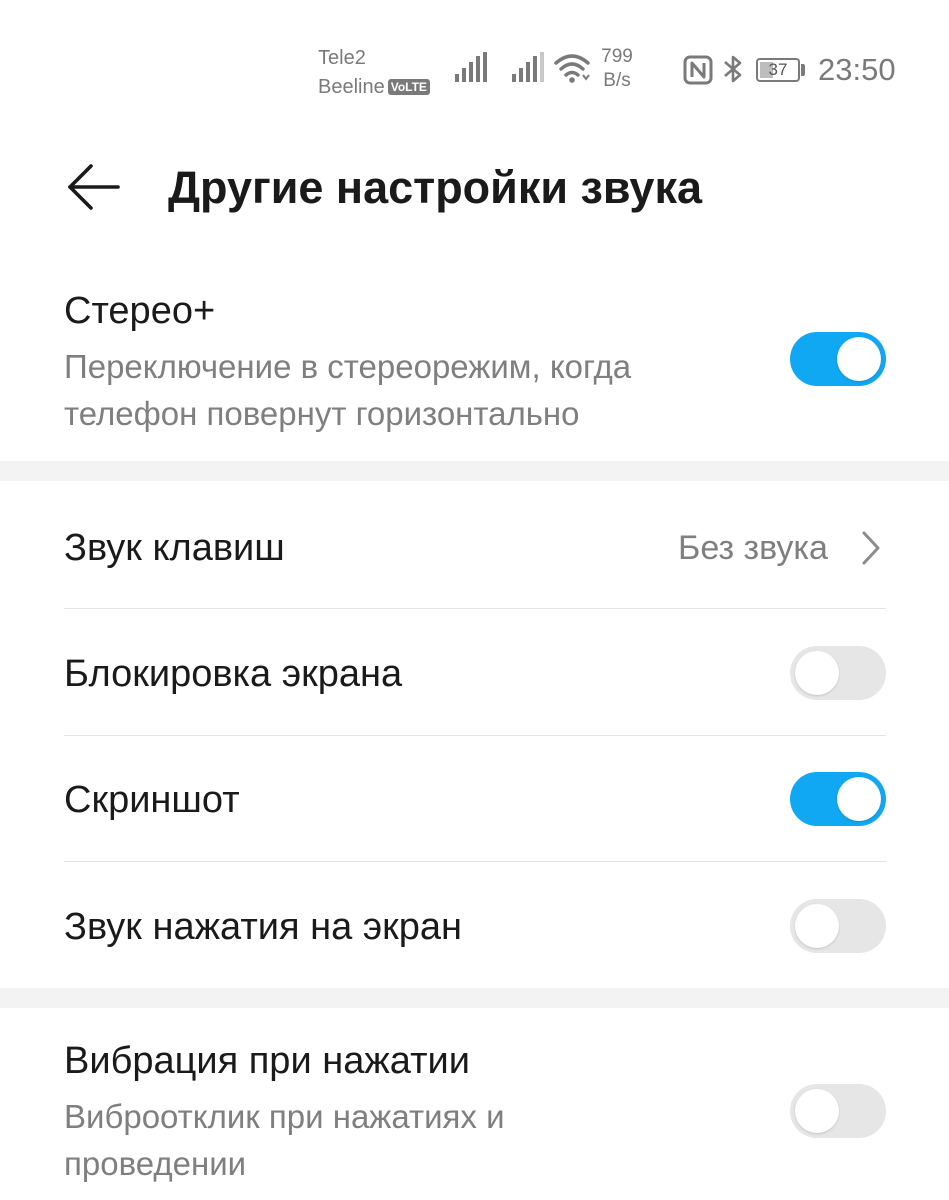 The width and height of the screenshot is (949, 1200). Describe the element at coordinates (233, 674) in the screenshot. I see `setting-screen-lock-label: Блокировка экрана` at that location.